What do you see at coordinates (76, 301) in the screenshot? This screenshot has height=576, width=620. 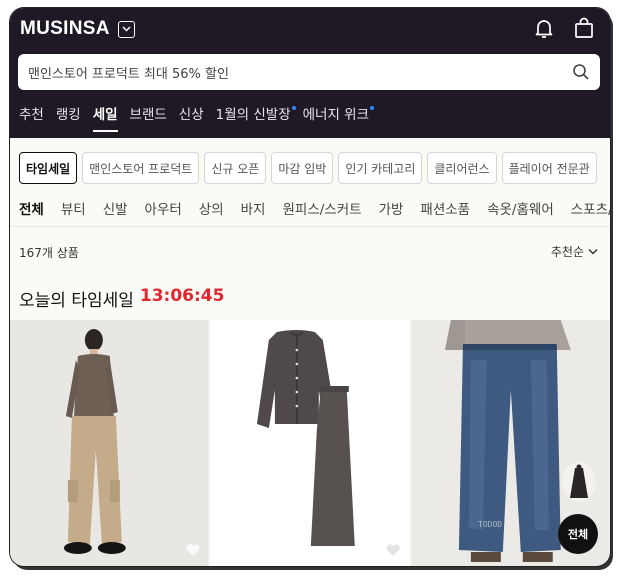 I see `time-sale-title: 오늘의 타임세일` at bounding box center [76, 301].